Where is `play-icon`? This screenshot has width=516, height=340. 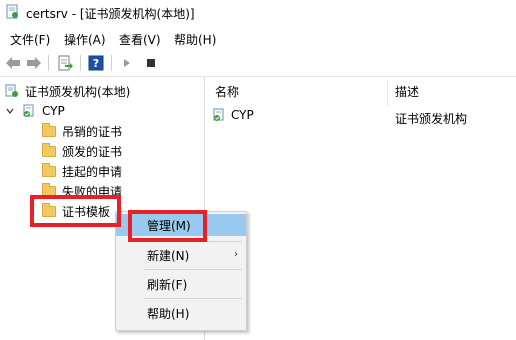 play-icon is located at coordinates (127, 63).